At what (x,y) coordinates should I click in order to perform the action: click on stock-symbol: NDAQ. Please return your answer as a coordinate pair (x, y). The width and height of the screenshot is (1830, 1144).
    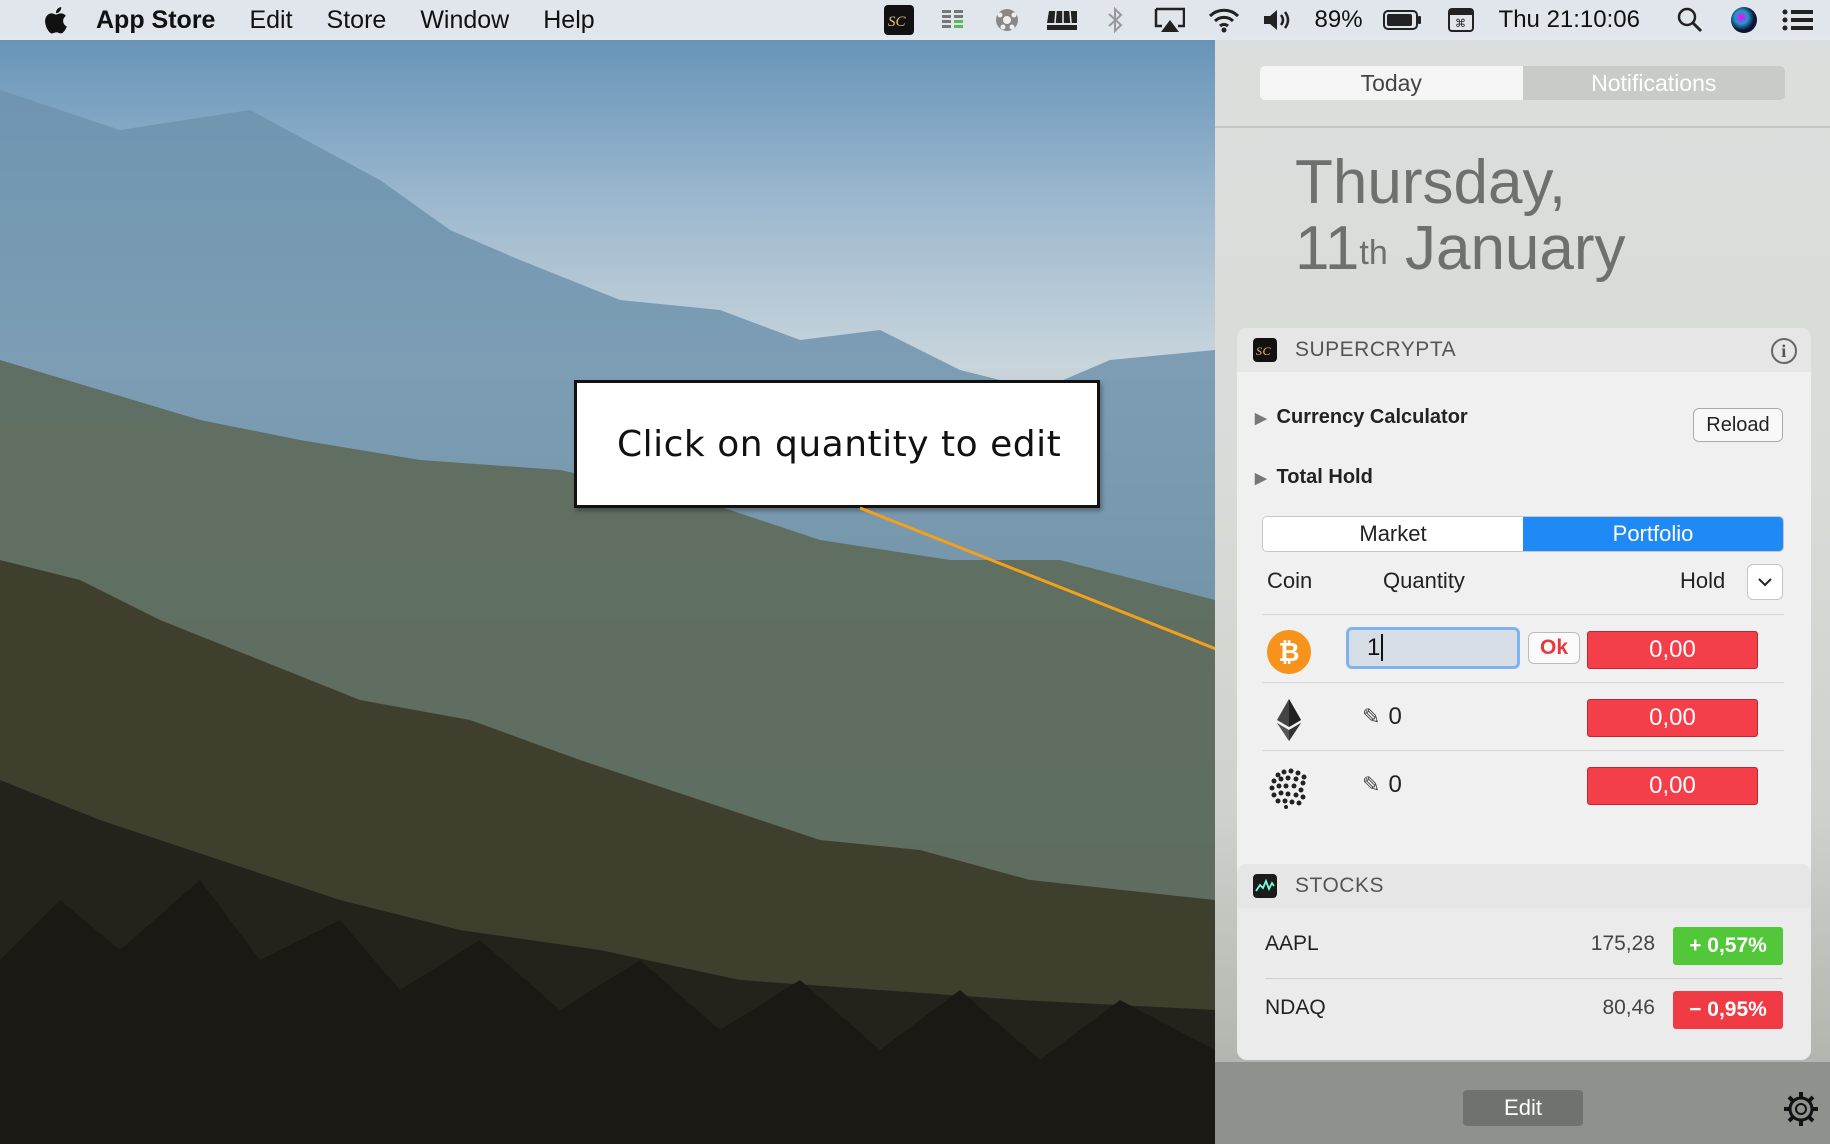
    Looking at the image, I should click on (1295, 1007).